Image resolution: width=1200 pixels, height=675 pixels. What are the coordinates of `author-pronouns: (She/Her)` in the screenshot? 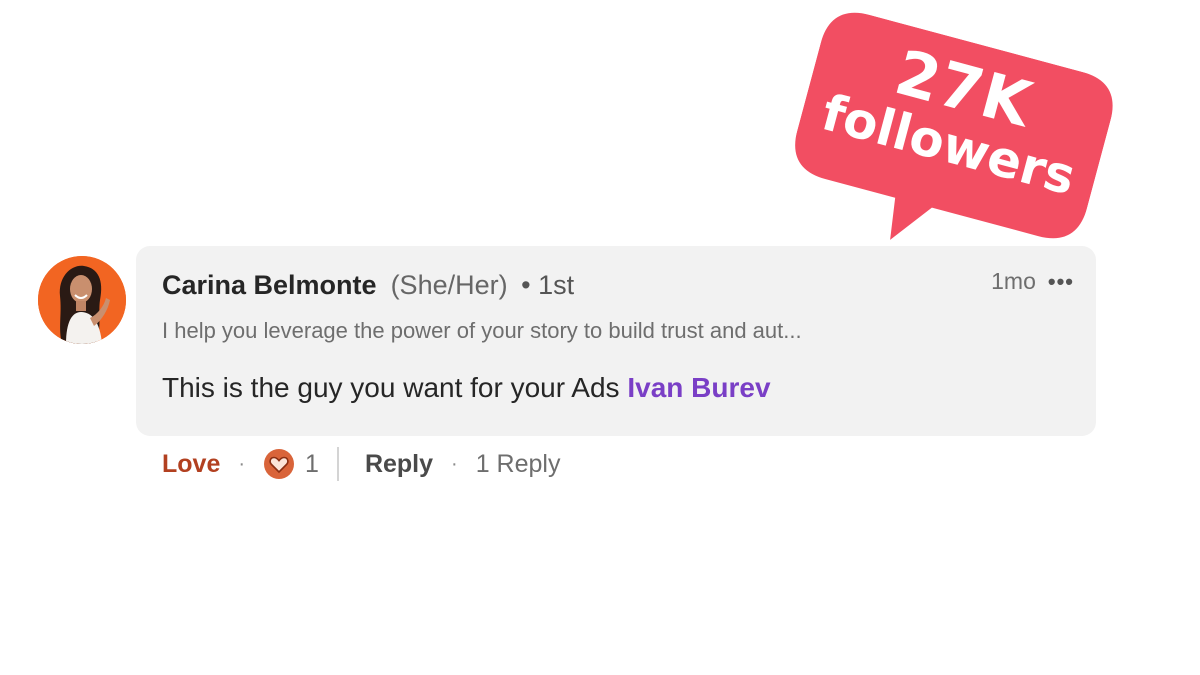 It's located at (449, 285).